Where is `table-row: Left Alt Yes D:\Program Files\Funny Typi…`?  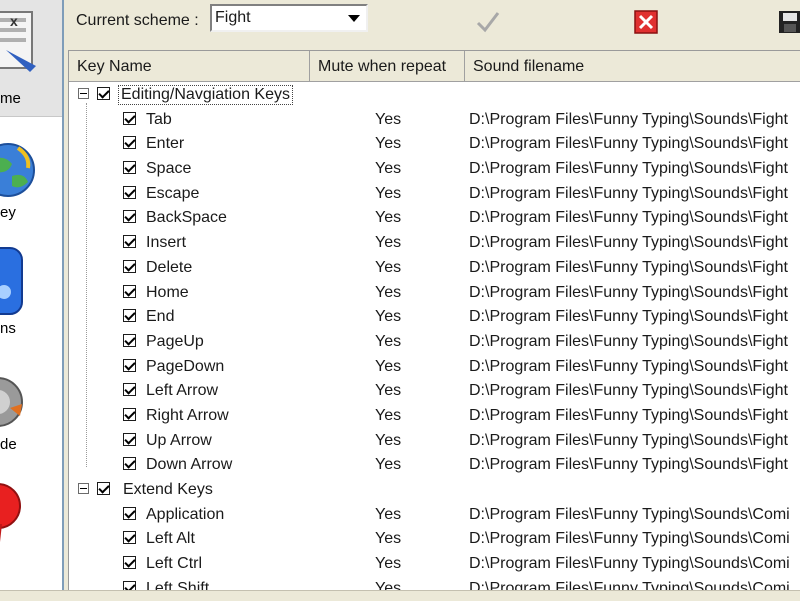
table-row: Left Alt Yes D:\Program Files\Funny Typi… is located at coordinates (434, 539).